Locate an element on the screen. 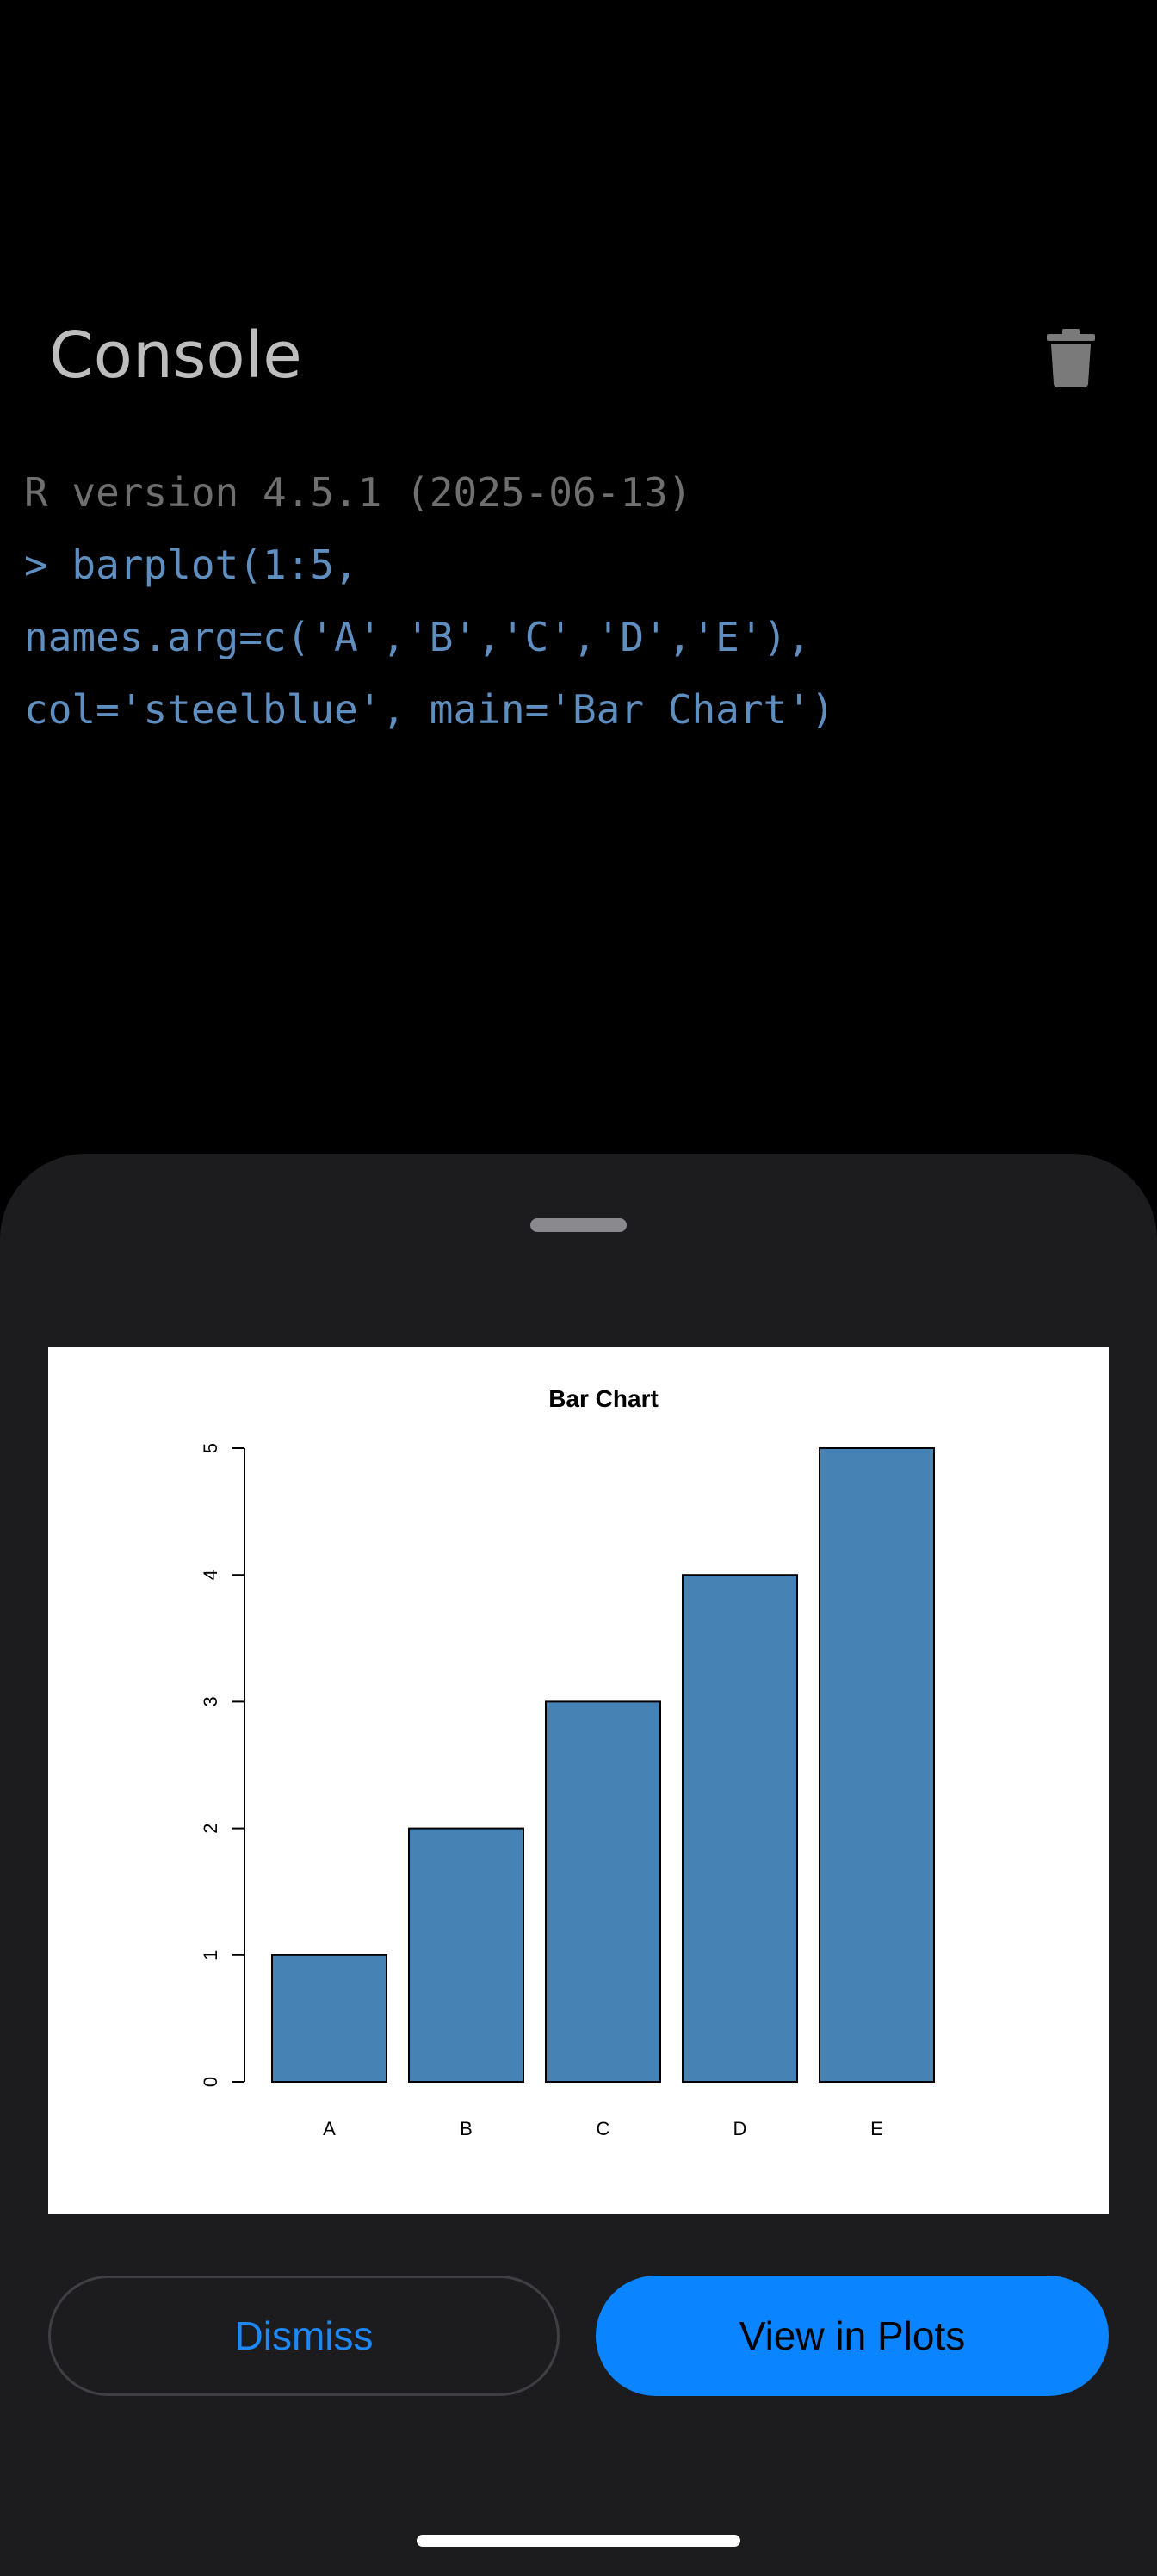 This screenshot has height=2576, width=1157. dismiss-button: Dismiss is located at coordinates (304, 2336).